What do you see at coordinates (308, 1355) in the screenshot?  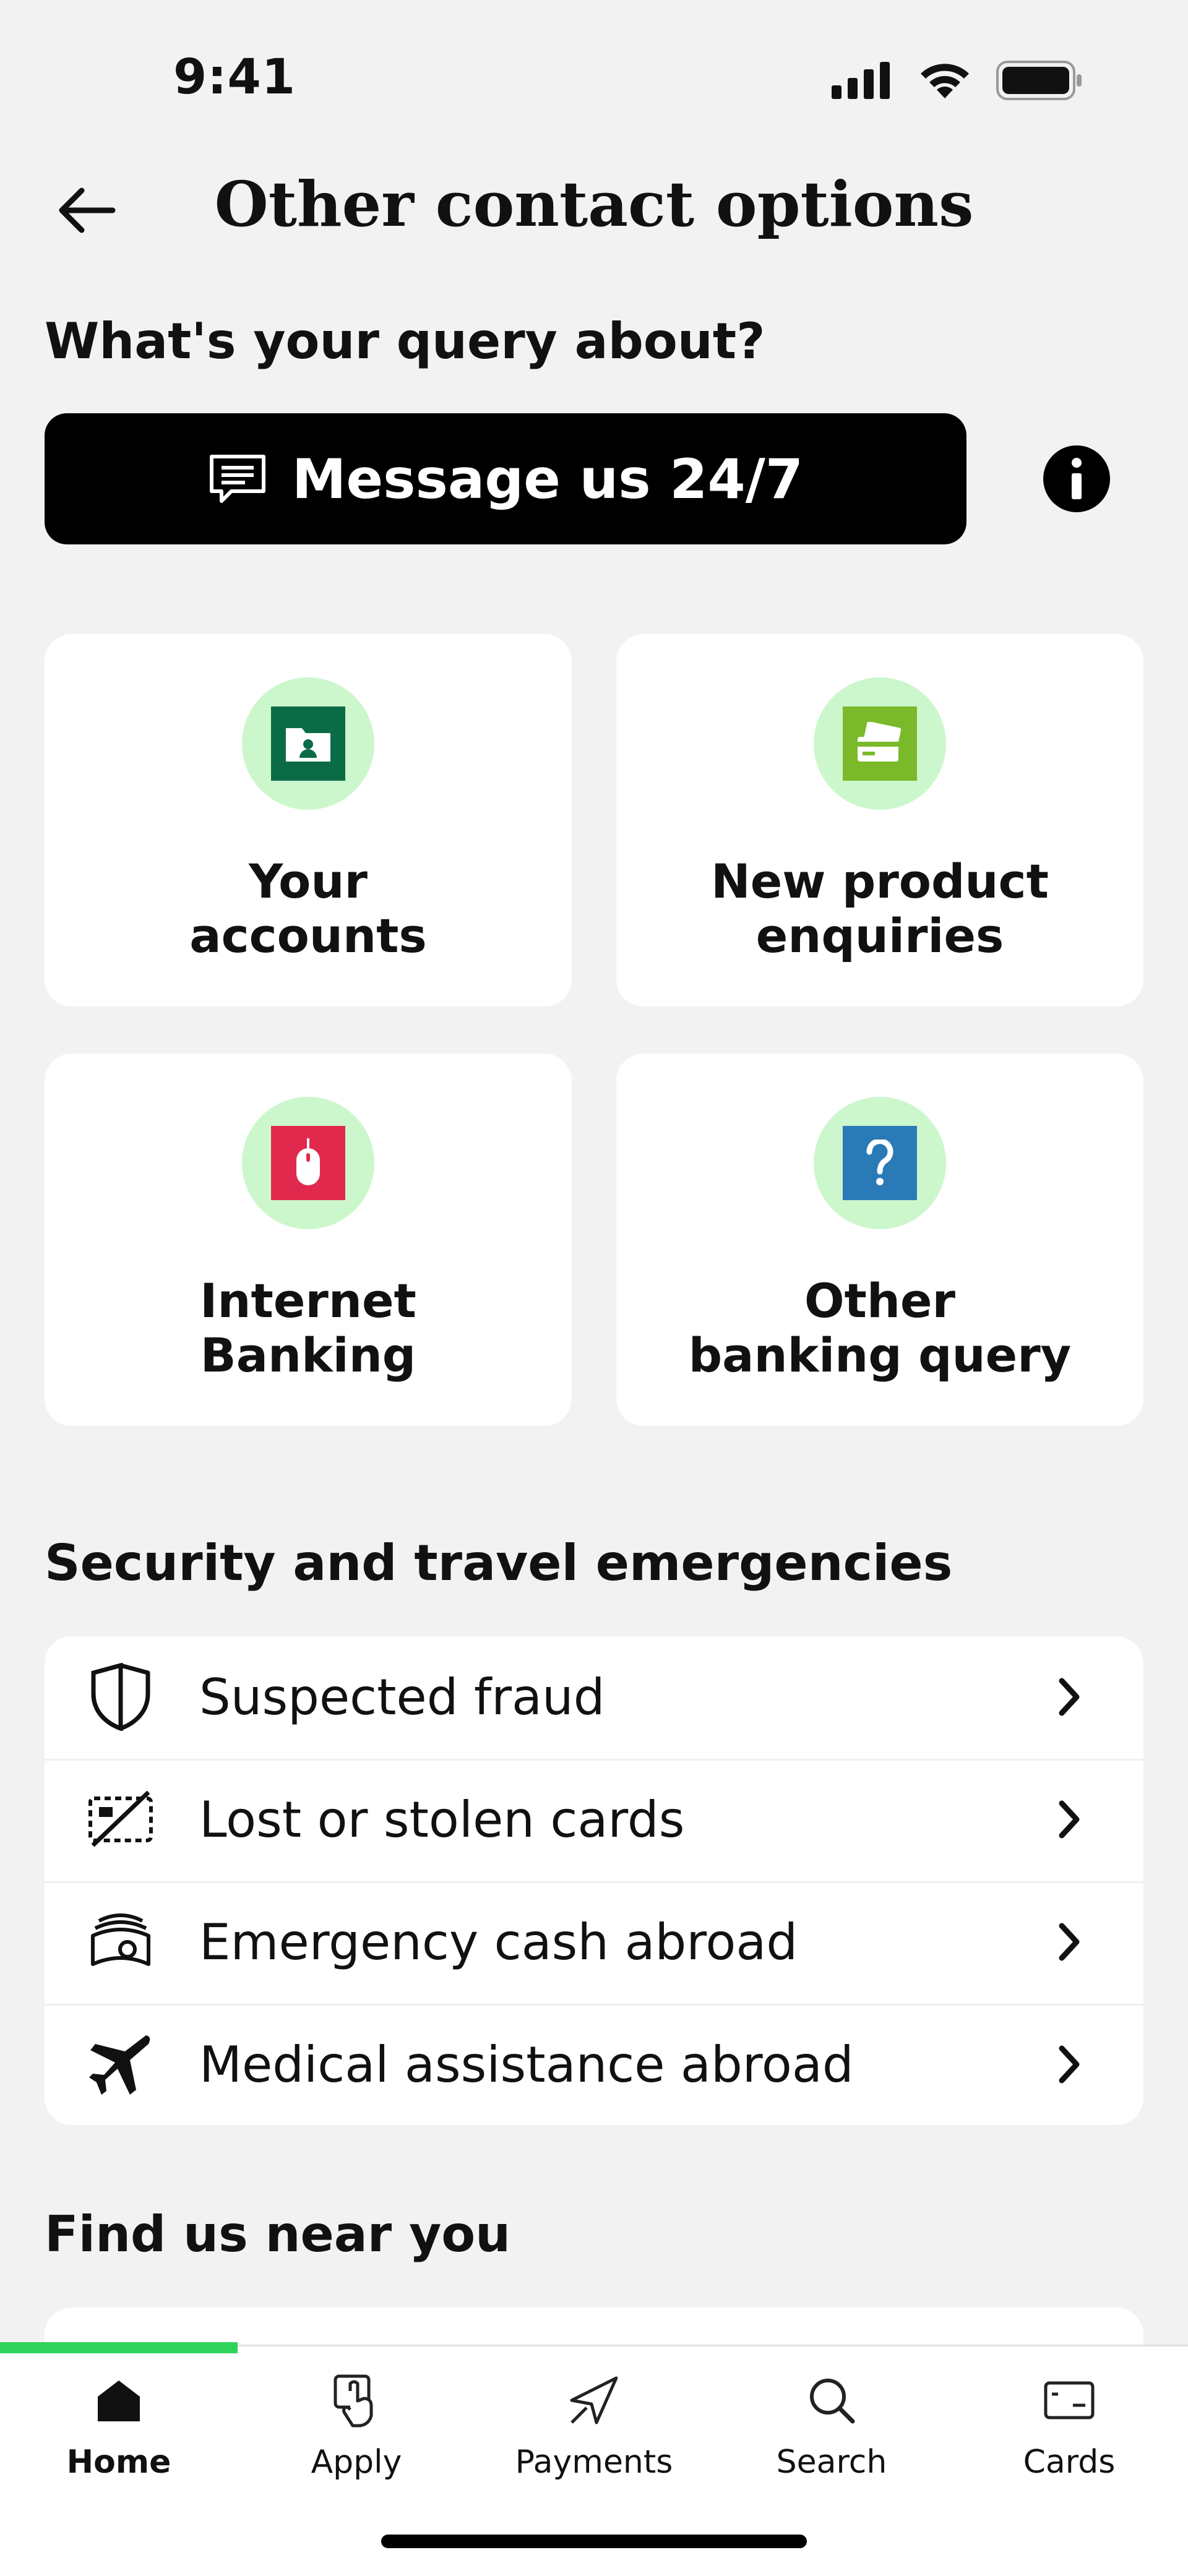 I see `card-label-line2: Banking` at bounding box center [308, 1355].